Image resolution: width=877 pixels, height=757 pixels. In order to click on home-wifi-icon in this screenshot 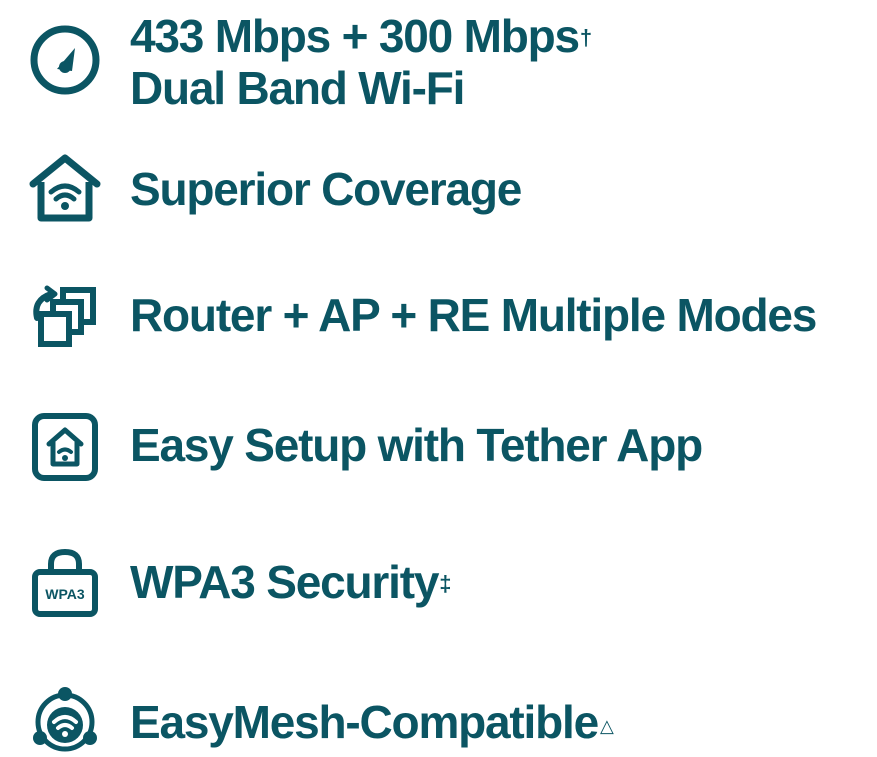, I will do `click(65, 188)`.